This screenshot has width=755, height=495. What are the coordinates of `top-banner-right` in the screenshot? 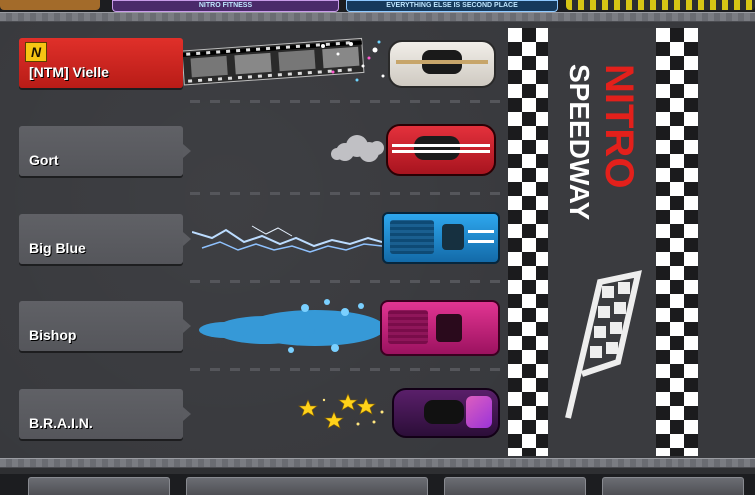 It's located at (660, 5).